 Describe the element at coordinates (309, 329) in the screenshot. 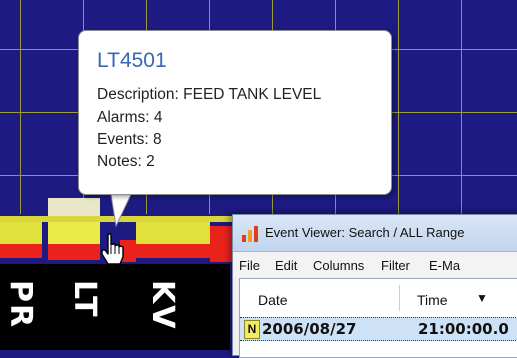

I see `row-date: 2006/08/27` at that location.